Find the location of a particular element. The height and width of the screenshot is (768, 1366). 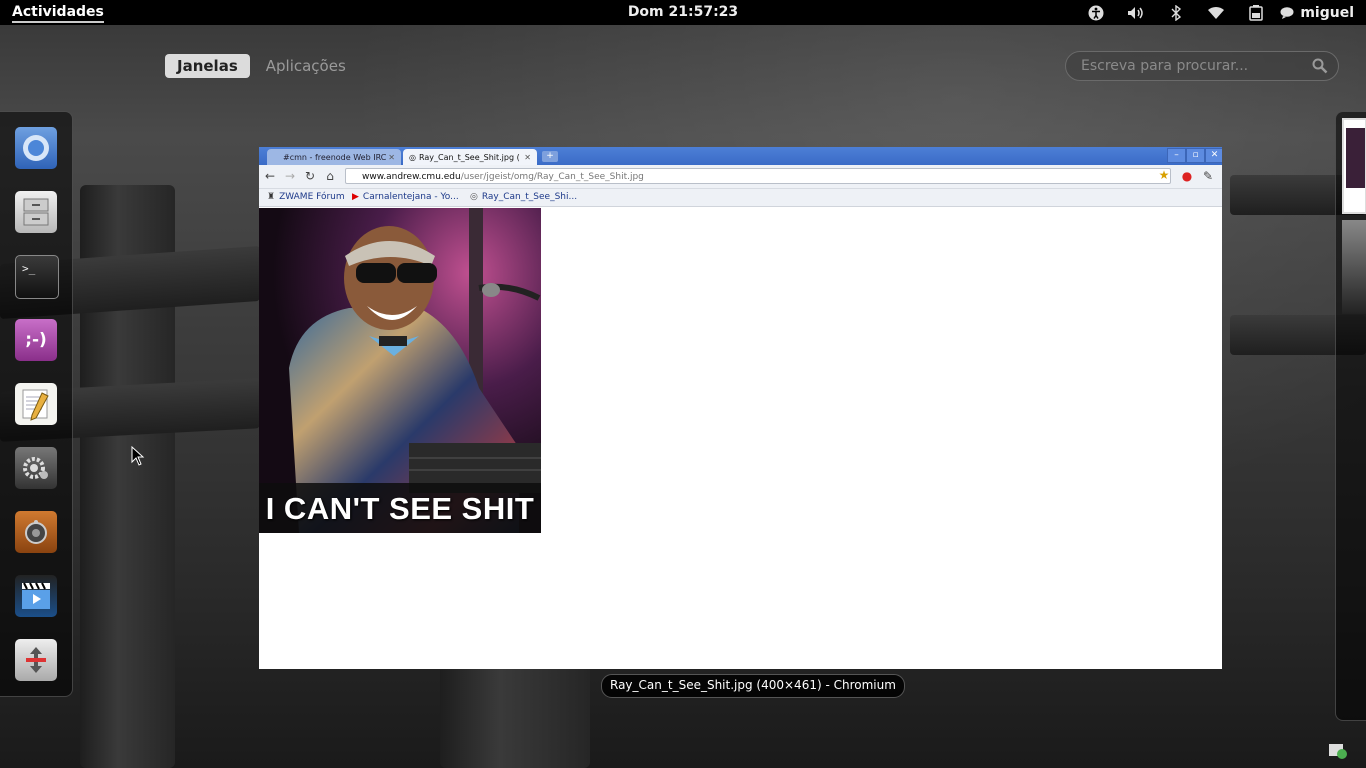

back-arrow-icon: ← is located at coordinates (270, 176).